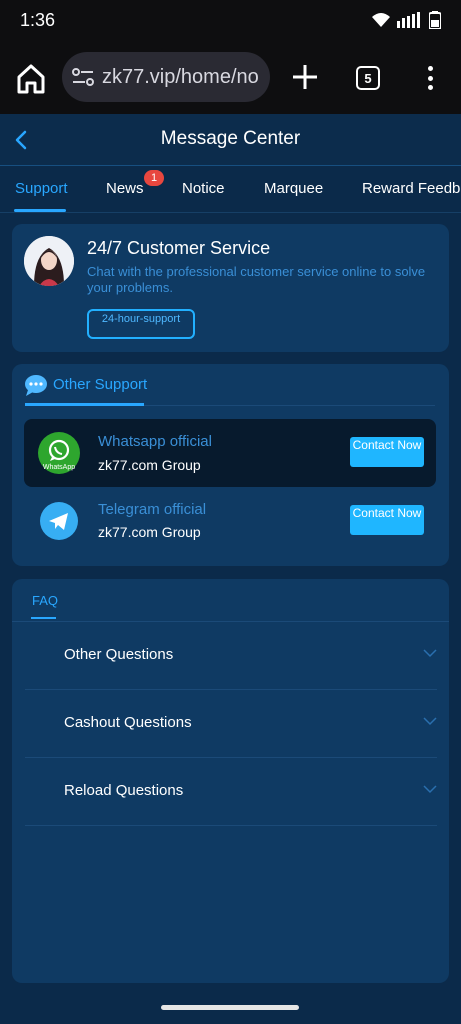  I want to click on active-tab-indicator, so click(40, 210).